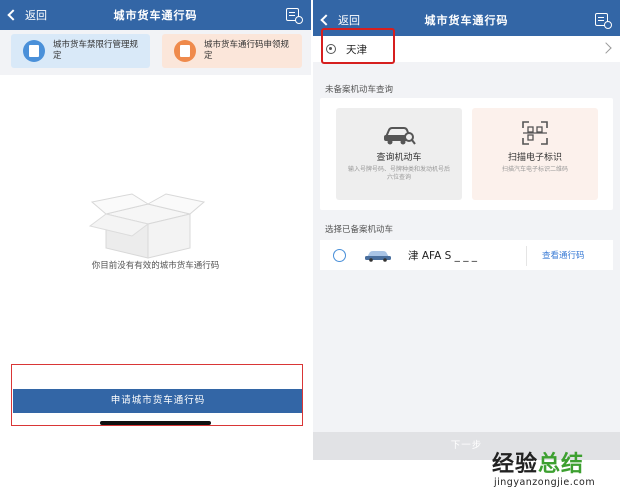 This screenshot has width=620, height=499. Describe the element at coordinates (535, 133) in the screenshot. I see `qr-scan-icon` at that location.